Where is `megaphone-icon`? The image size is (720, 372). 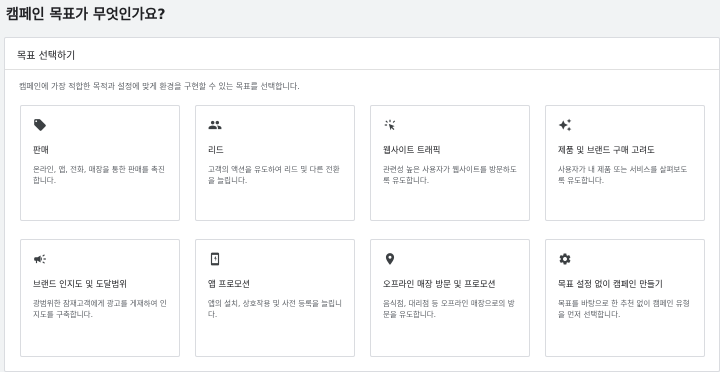
megaphone-icon is located at coordinates (41, 259).